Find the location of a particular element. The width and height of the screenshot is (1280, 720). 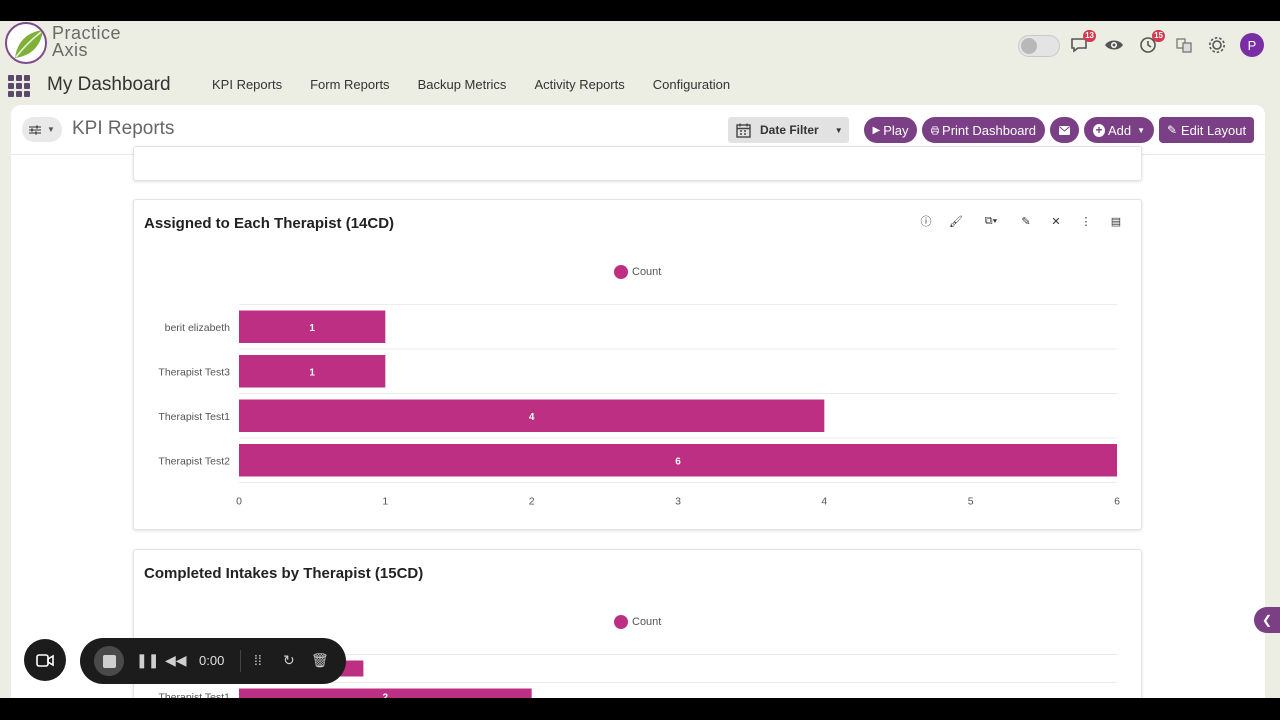

clock-badge: 15 is located at coordinates (1158, 36).